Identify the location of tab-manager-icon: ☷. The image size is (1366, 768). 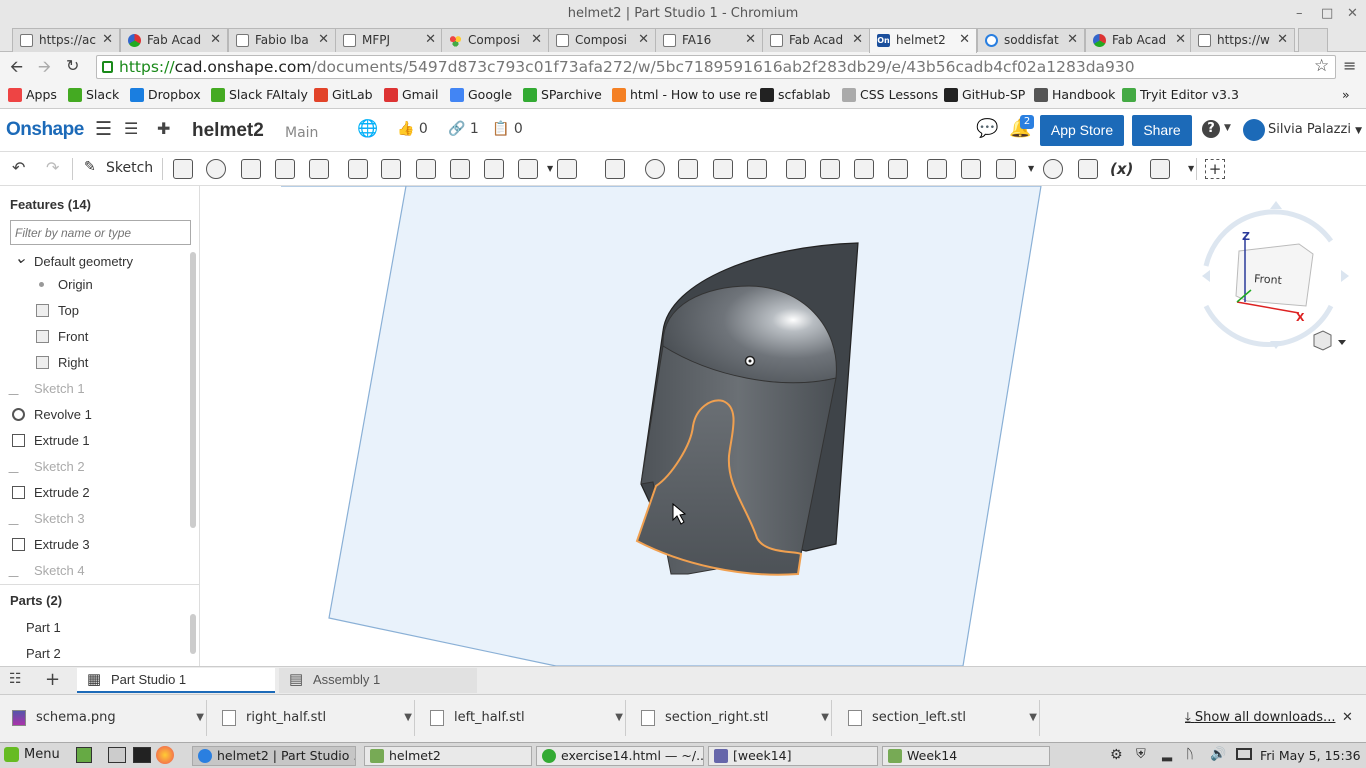
(15, 679).